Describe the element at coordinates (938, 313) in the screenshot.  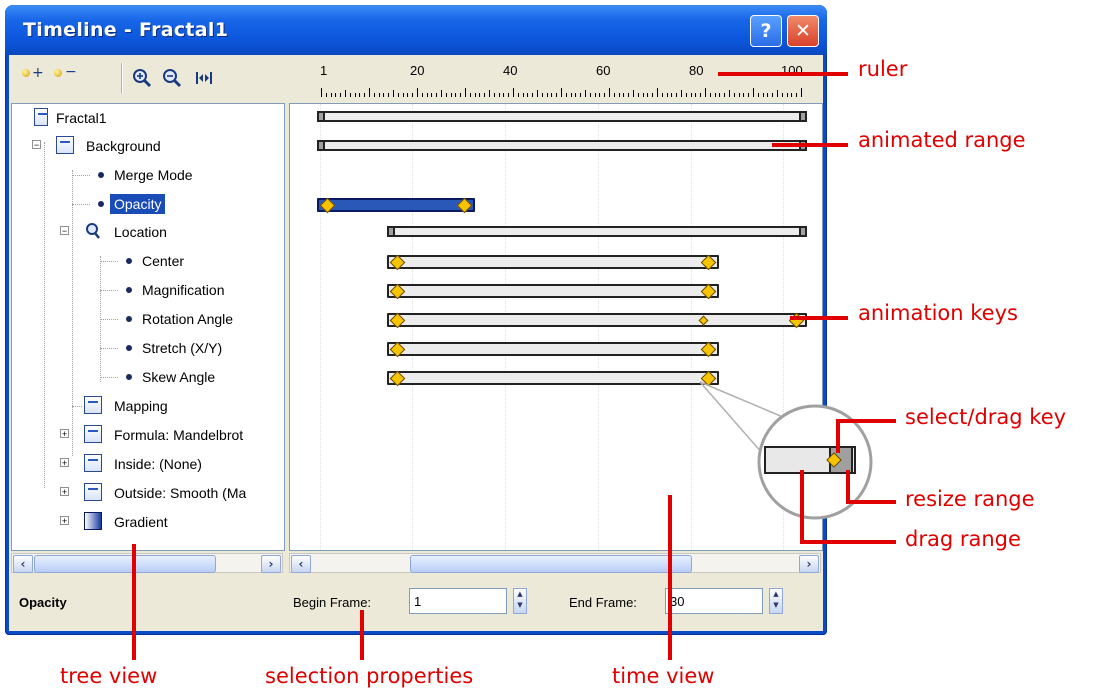
I see `annotation-animation-keys: animation keys` at that location.